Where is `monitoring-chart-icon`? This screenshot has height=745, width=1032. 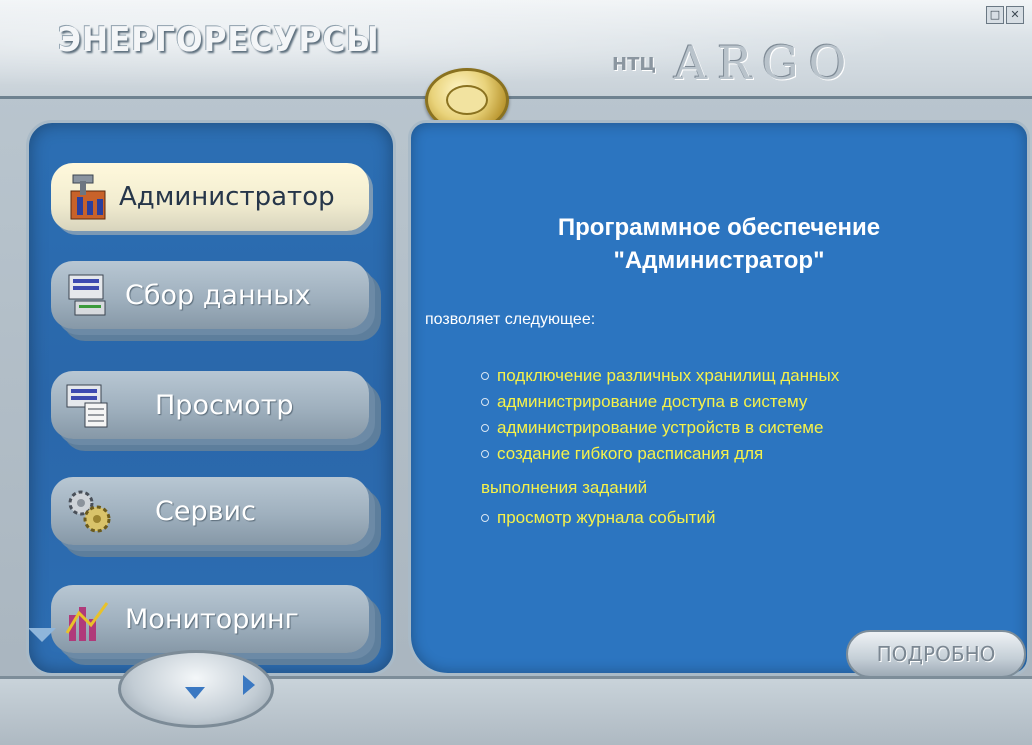
monitoring-chart-icon is located at coordinates (89, 619).